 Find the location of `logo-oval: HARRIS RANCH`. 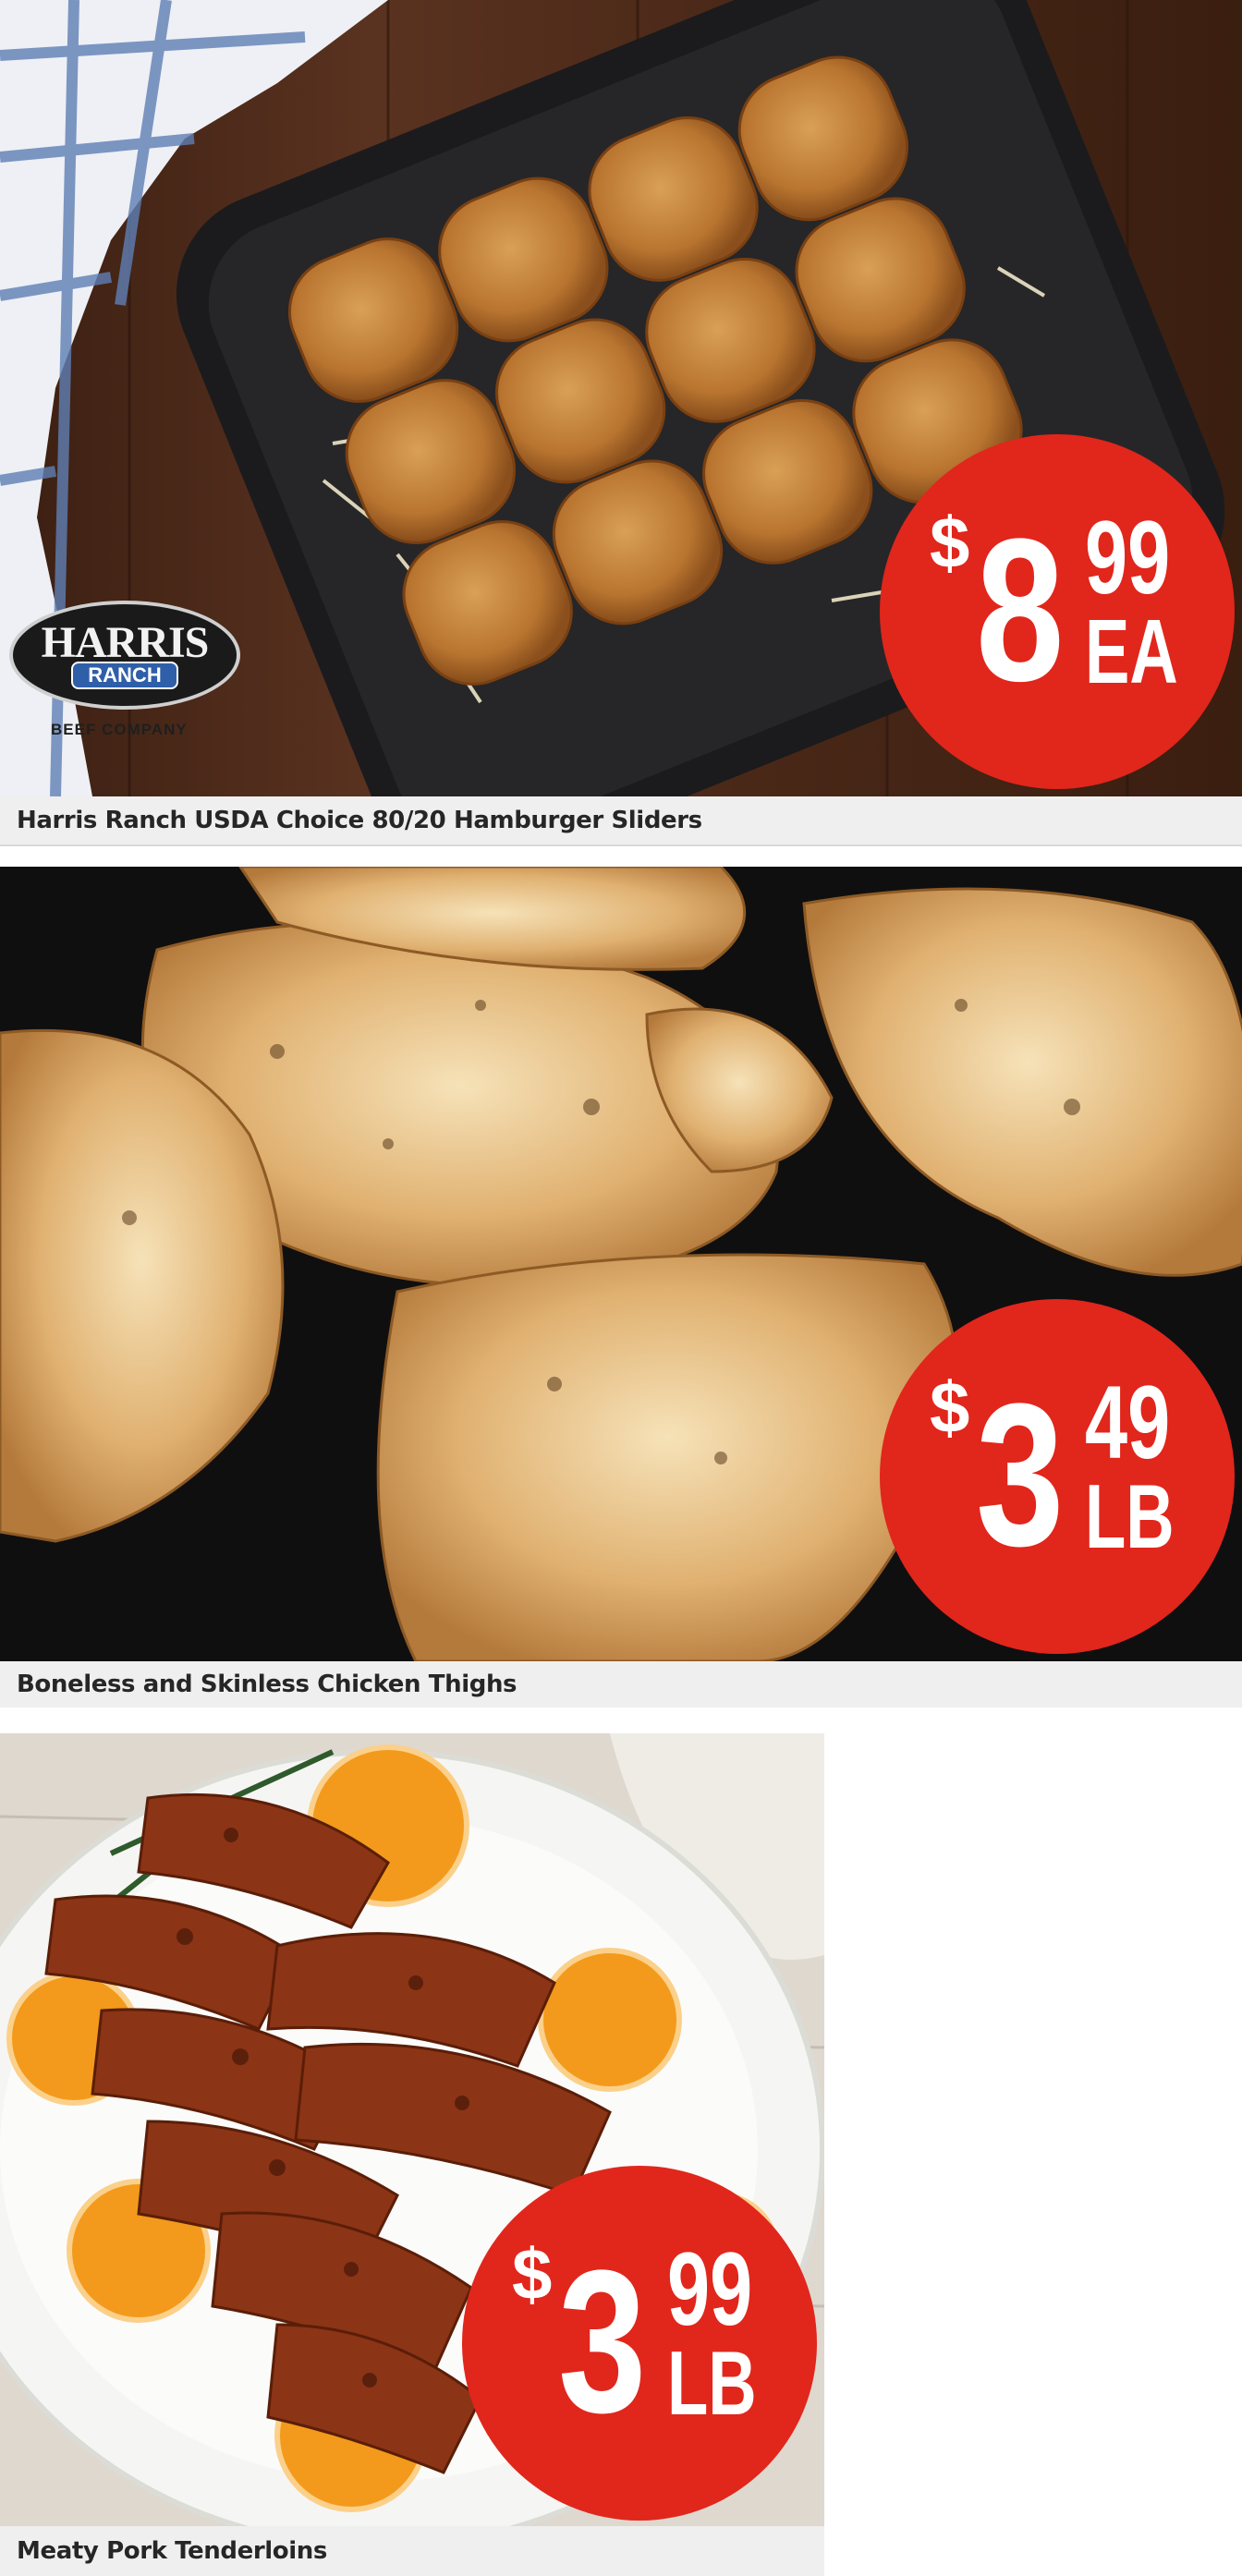

logo-oval: HARRIS RANCH is located at coordinates (124, 655).